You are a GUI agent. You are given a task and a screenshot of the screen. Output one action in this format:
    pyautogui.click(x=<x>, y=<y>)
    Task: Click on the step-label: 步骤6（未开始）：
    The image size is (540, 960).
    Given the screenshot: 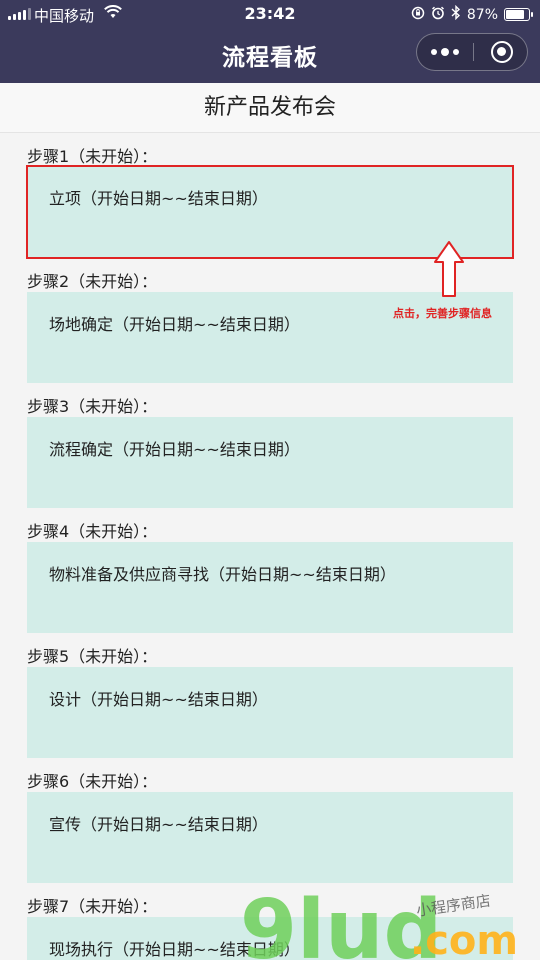 What is the action you would take?
    pyautogui.click(x=92, y=781)
    